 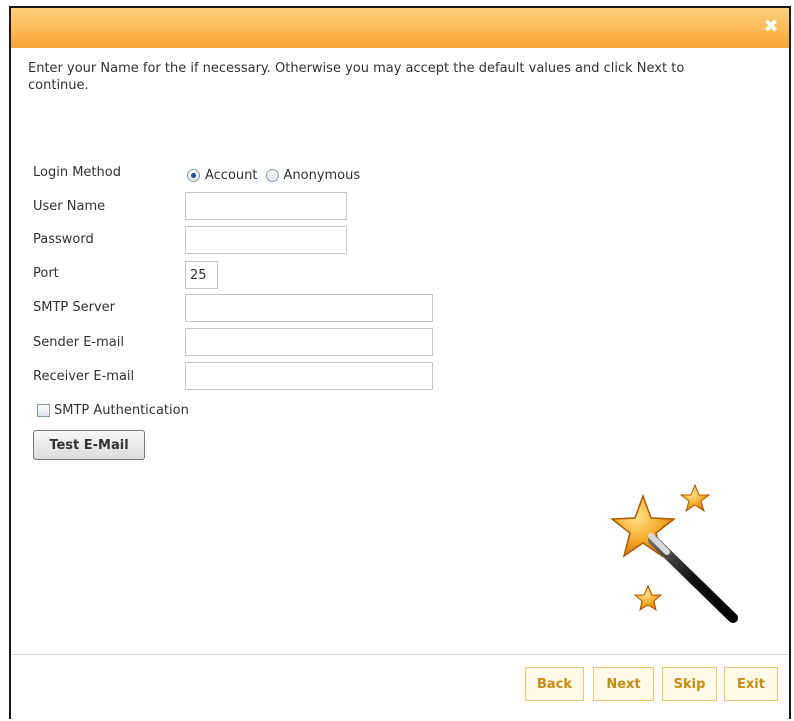 I want to click on skip-button: Skip, so click(x=689, y=684).